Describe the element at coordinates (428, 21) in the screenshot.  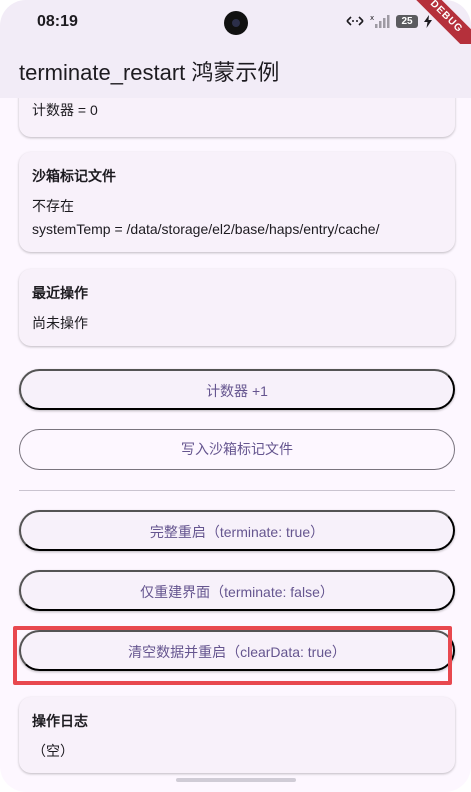
I see `charging-icon` at that location.